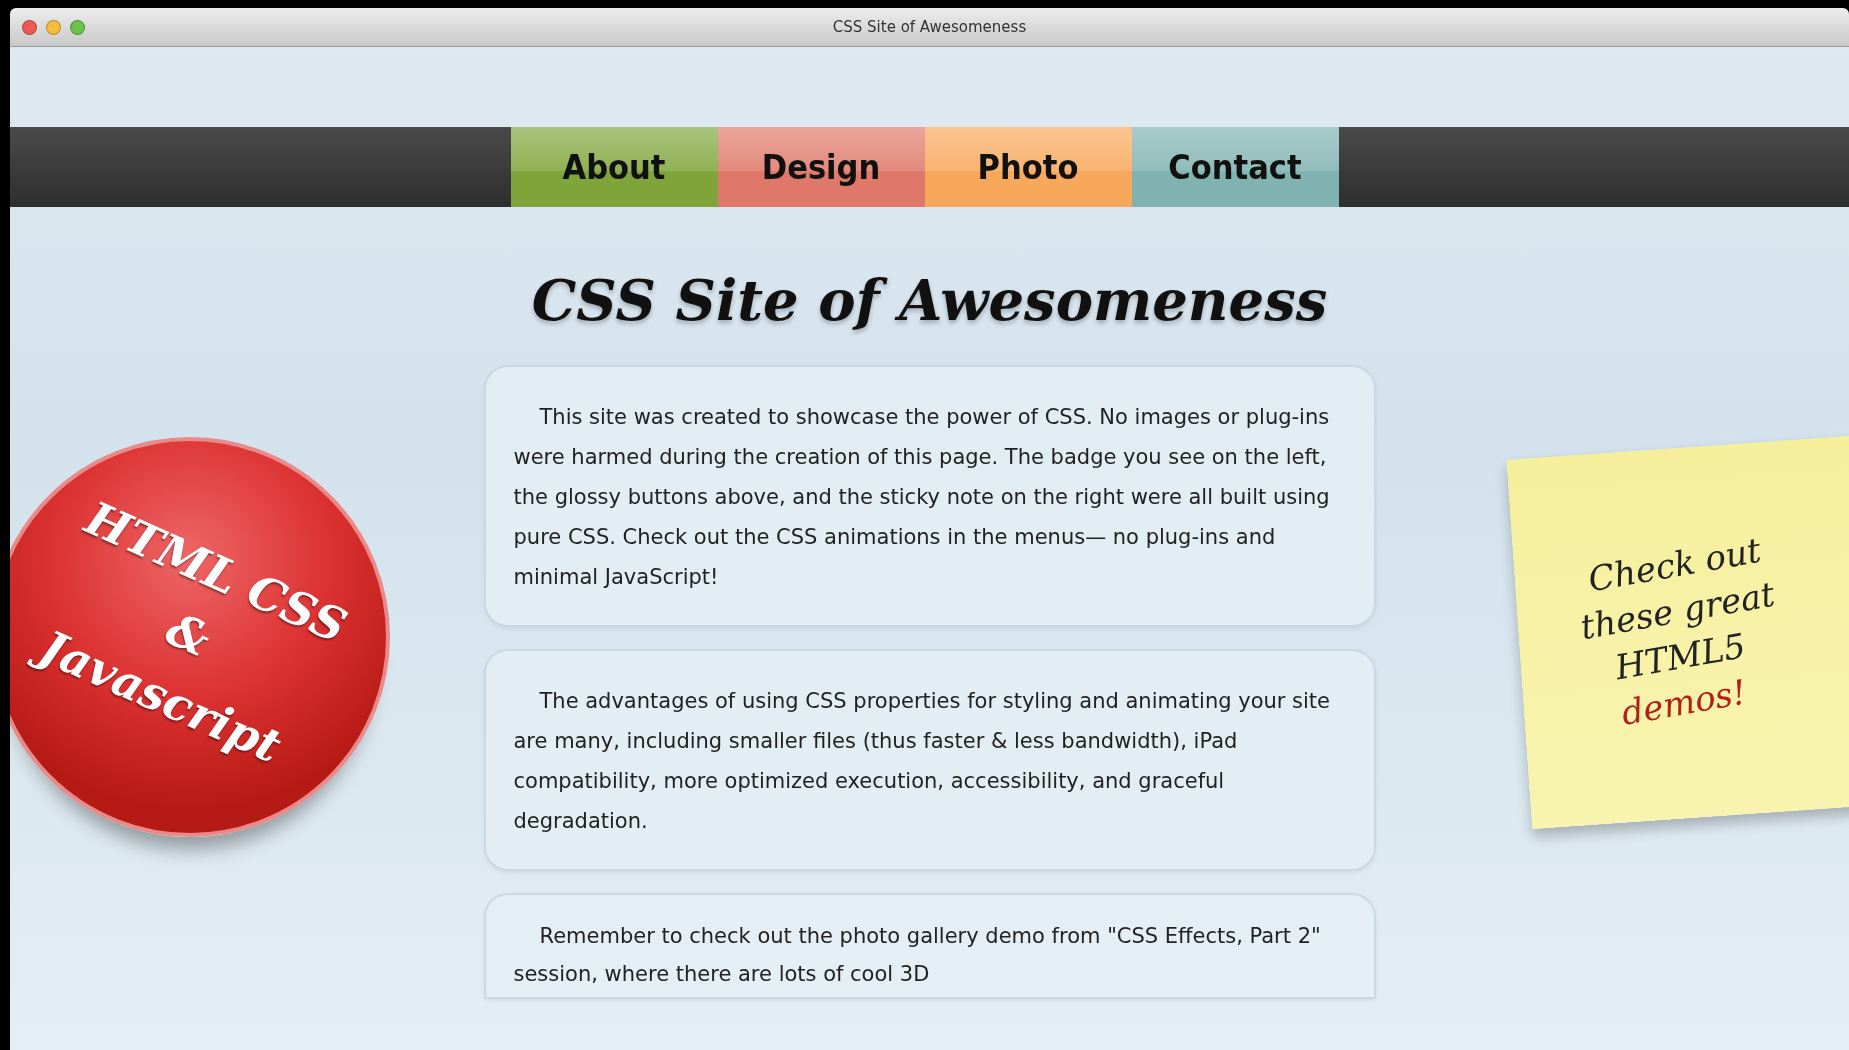 This screenshot has width=1849, height=1050. I want to click on zoom-icon, so click(77, 27).